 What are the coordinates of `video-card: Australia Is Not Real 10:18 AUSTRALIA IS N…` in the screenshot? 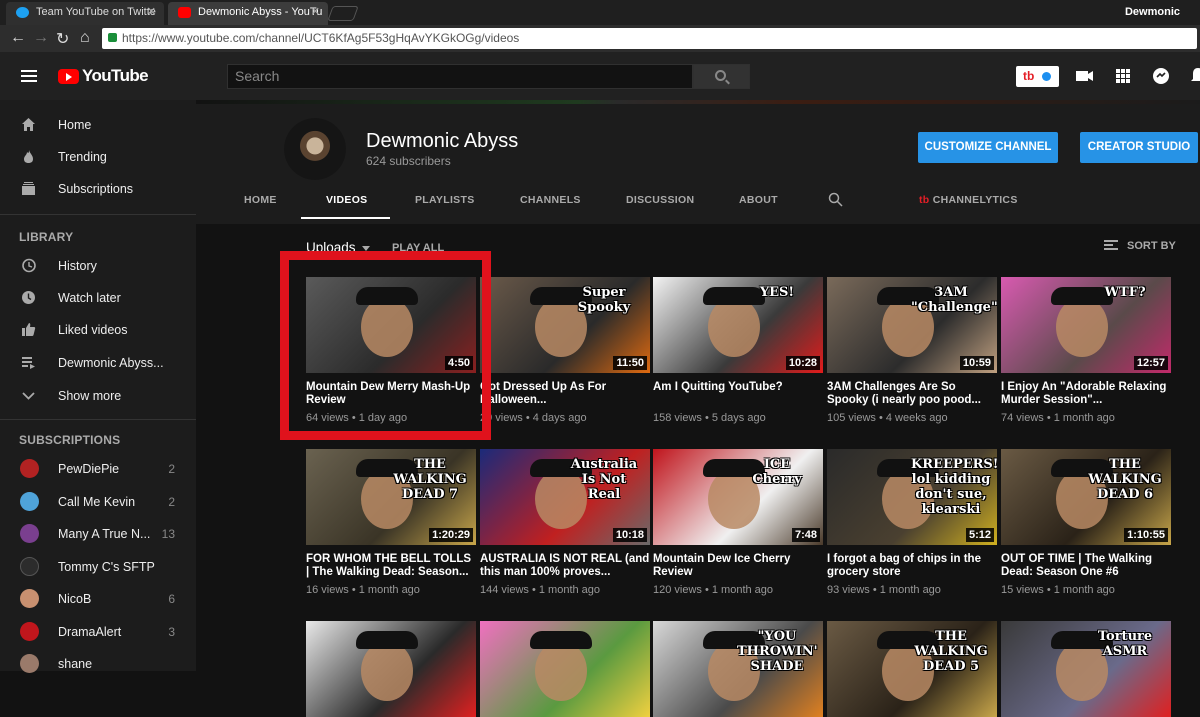 It's located at (565, 522).